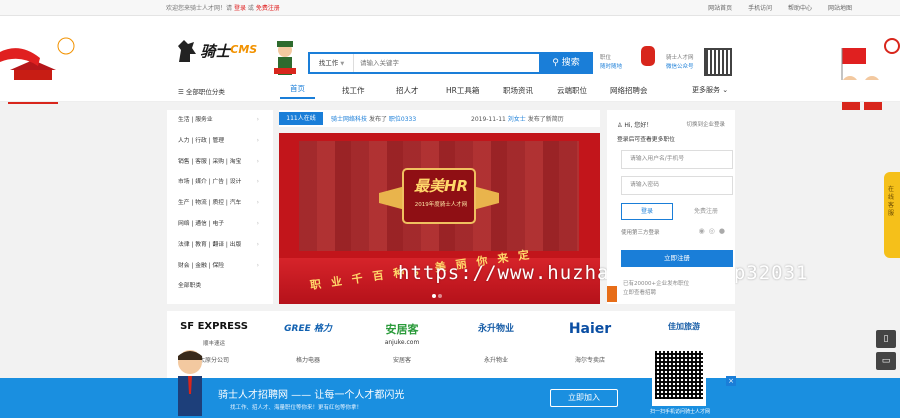  Describe the element at coordinates (311, 395) in the screenshot. I see `promo-headline: 骑士人才招聘网 —— 让每一个人才都闪光` at that location.